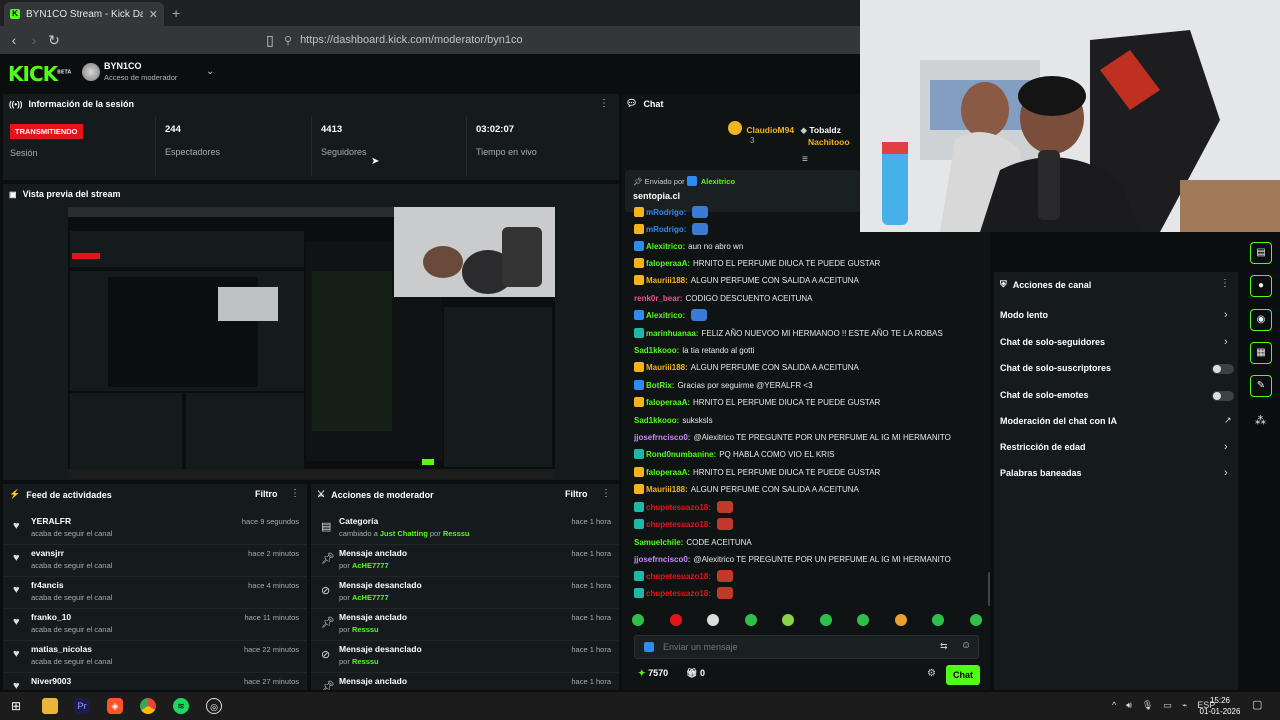 This screenshot has width=1280, height=720. Describe the element at coordinates (723, 299) in the screenshot. I see `chat-message: renk0r_bear: CODIGO DESCUENTO ACEITUNA` at that location.